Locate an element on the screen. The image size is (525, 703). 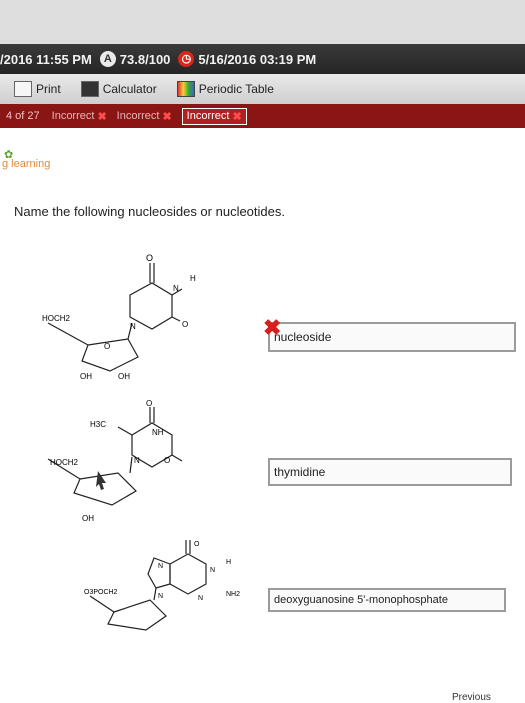
browser-top is located at coordinates (262, 25).